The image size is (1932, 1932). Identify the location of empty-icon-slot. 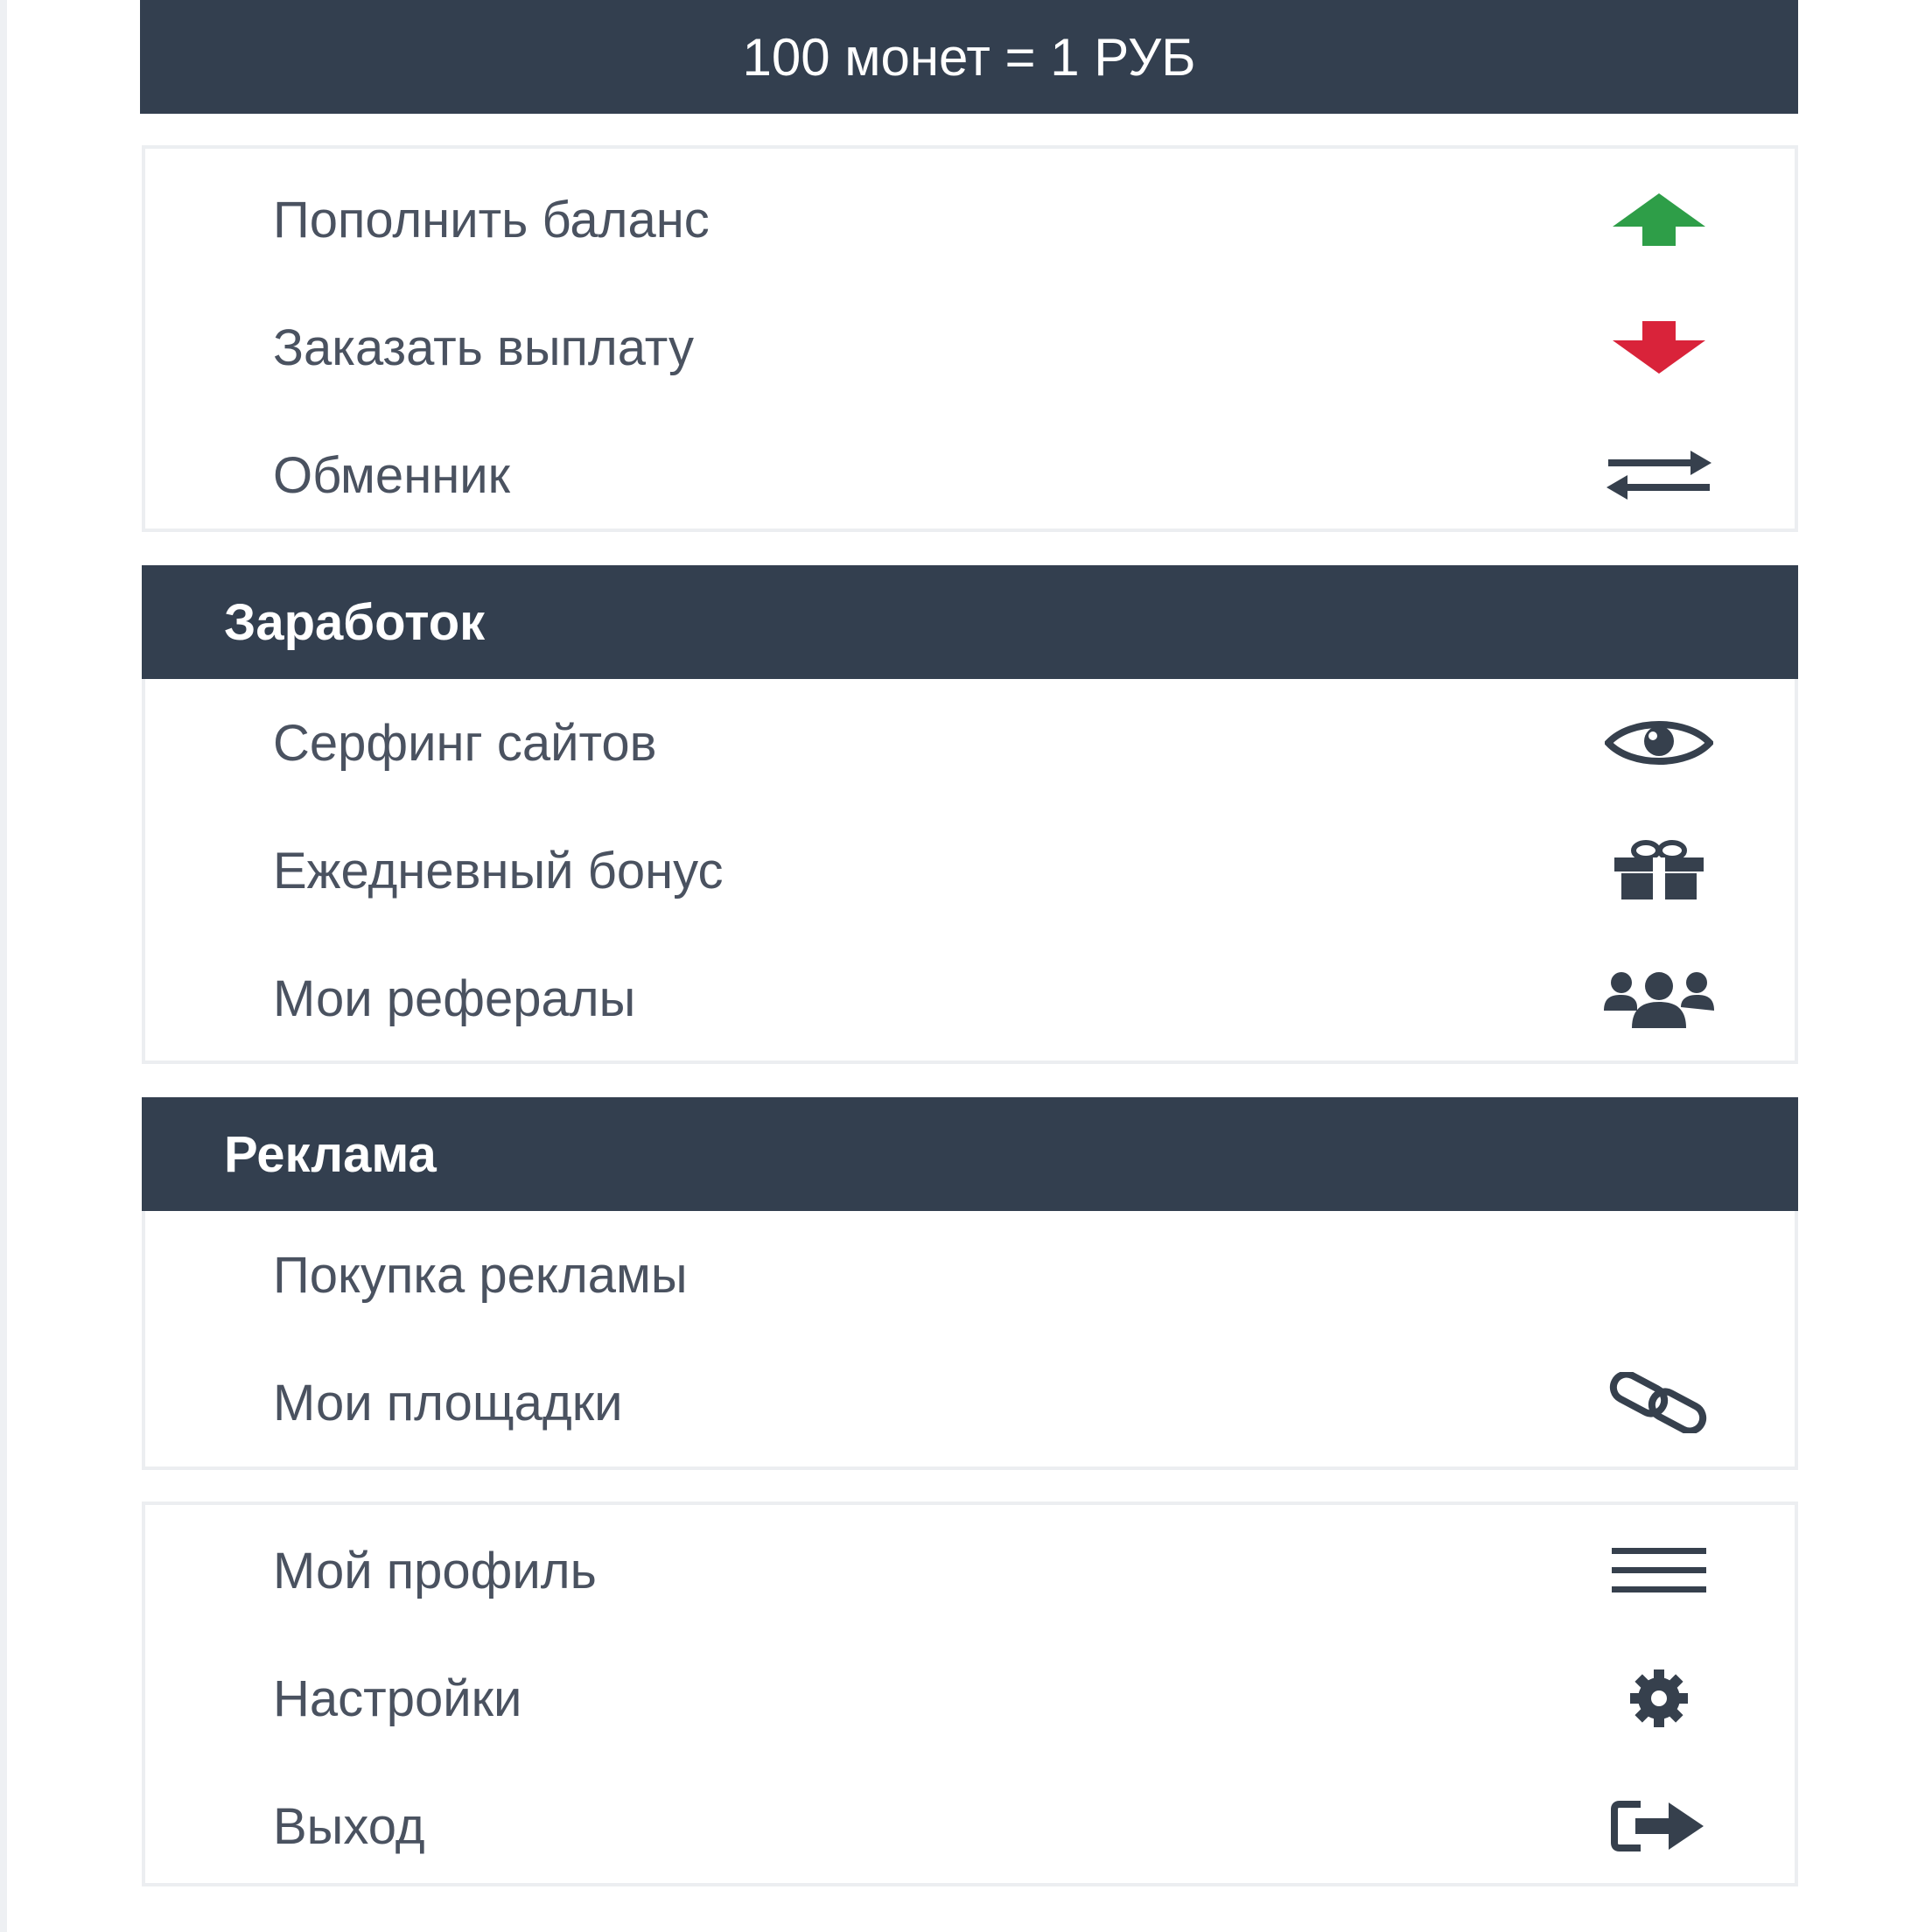
(1659, 1275).